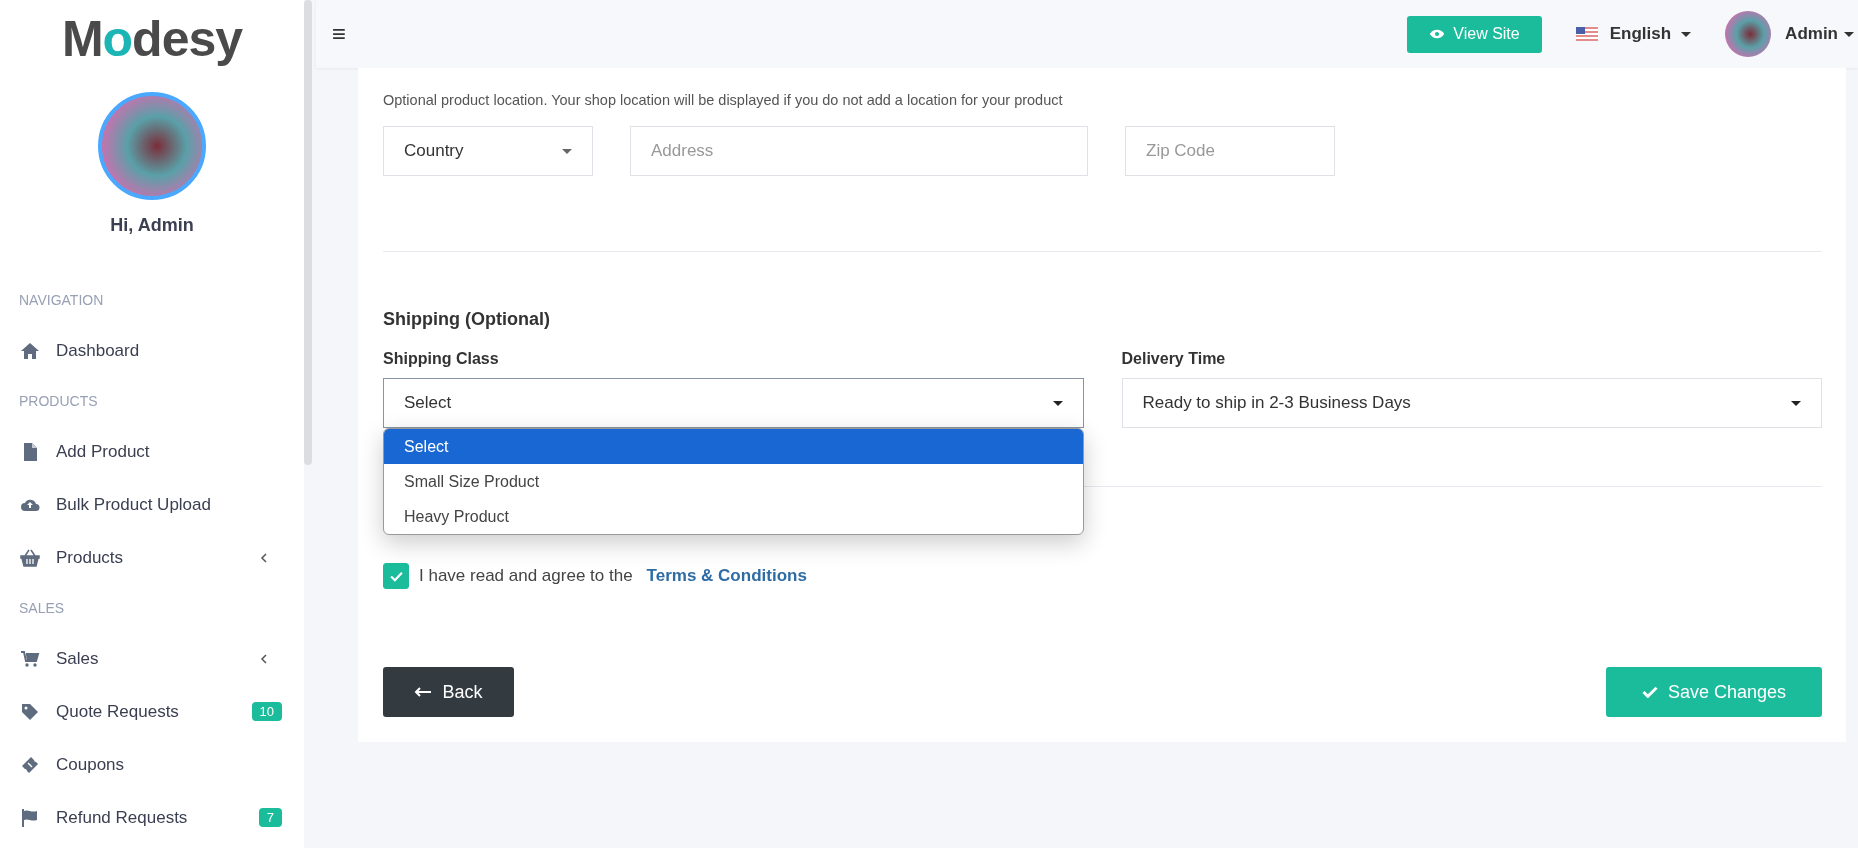  What do you see at coordinates (152, 817) in the screenshot?
I see `sidebar-item: Refund Requests 7` at bounding box center [152, 817].